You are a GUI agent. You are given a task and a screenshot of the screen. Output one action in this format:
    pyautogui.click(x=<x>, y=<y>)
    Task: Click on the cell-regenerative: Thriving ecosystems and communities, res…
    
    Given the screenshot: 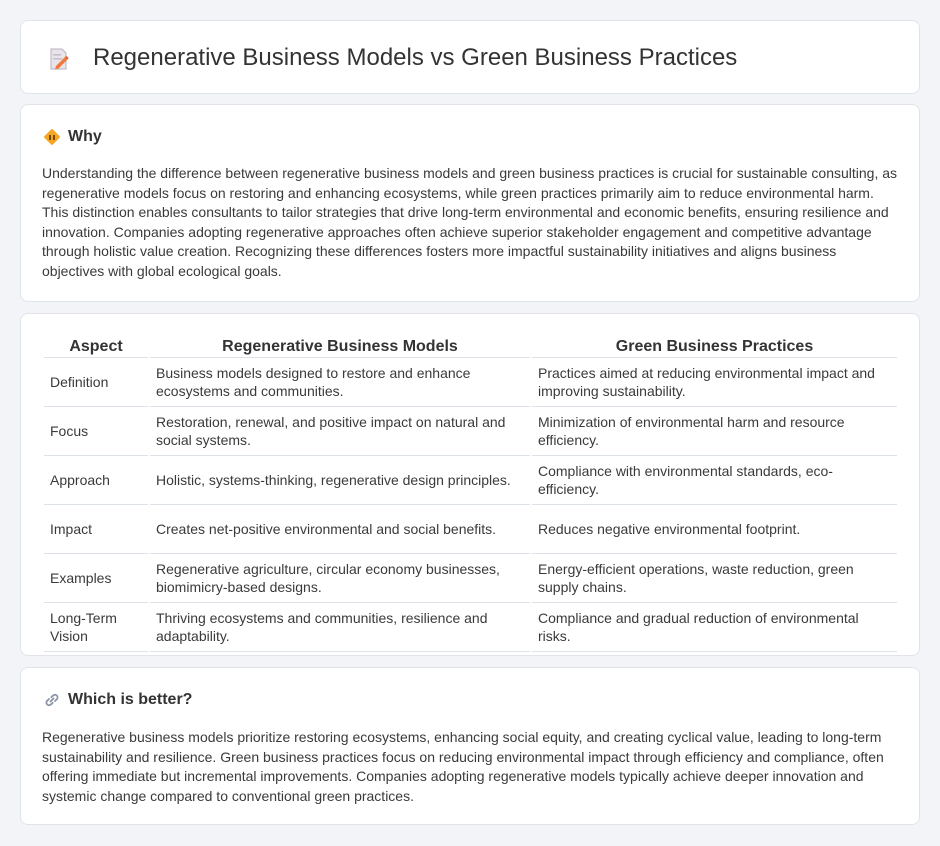 What is the action you would take?
    pyautogui.click(x=340, y=627)
    